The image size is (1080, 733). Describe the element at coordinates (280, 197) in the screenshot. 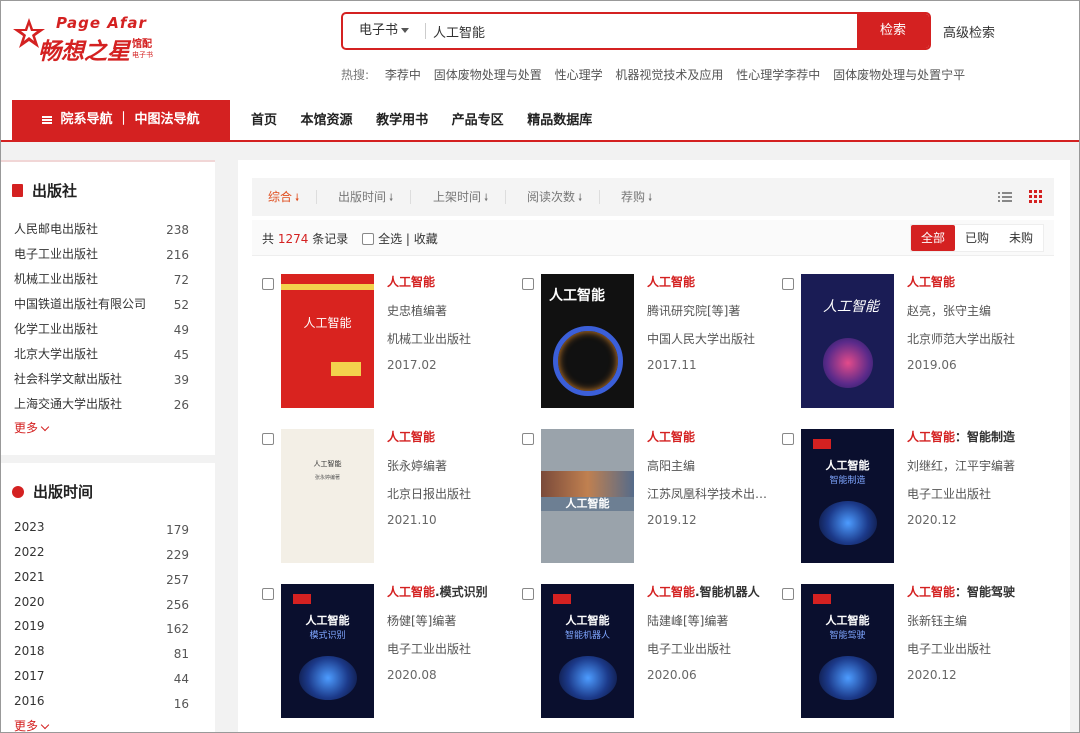

I see `sort-label: 综合` at that location.